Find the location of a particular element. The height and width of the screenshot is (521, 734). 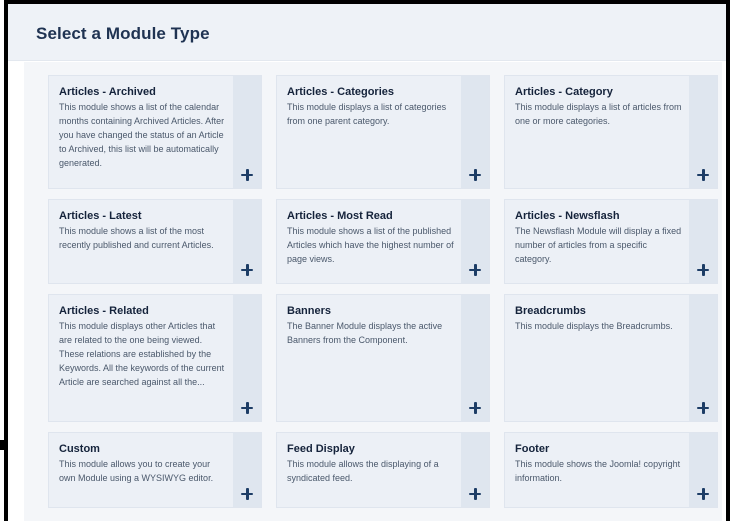

module-title: Footer is located at coordinates (532, 449).